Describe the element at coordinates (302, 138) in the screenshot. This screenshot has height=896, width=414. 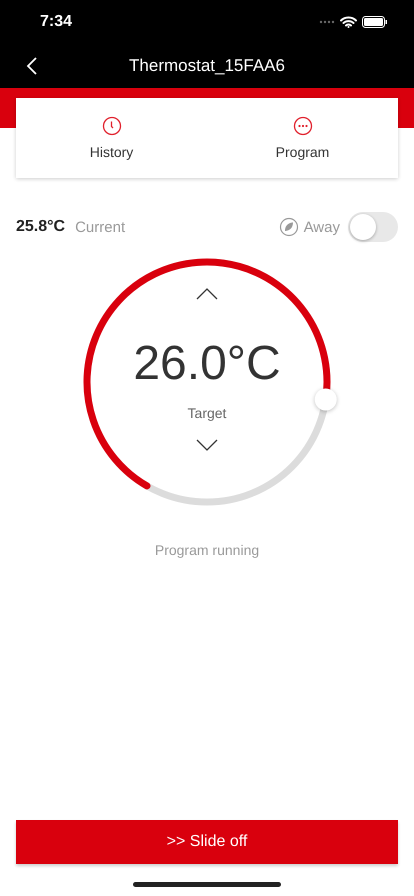
I see `shortcut-button: Program` at that location.